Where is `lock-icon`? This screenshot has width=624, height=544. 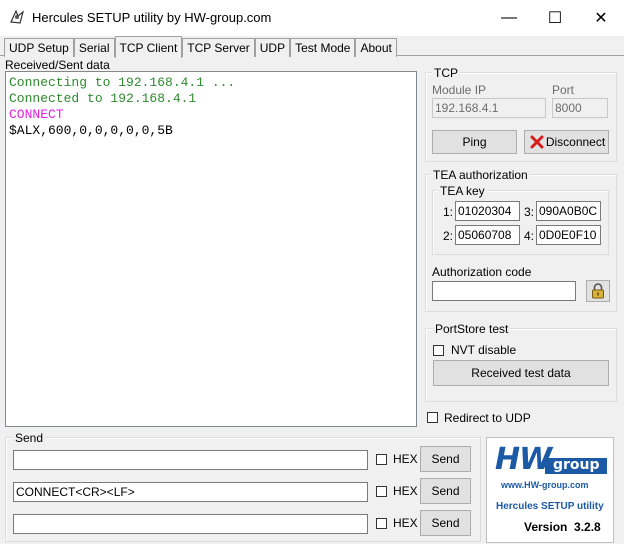
lock-icon is located at coordinates (598, 291).